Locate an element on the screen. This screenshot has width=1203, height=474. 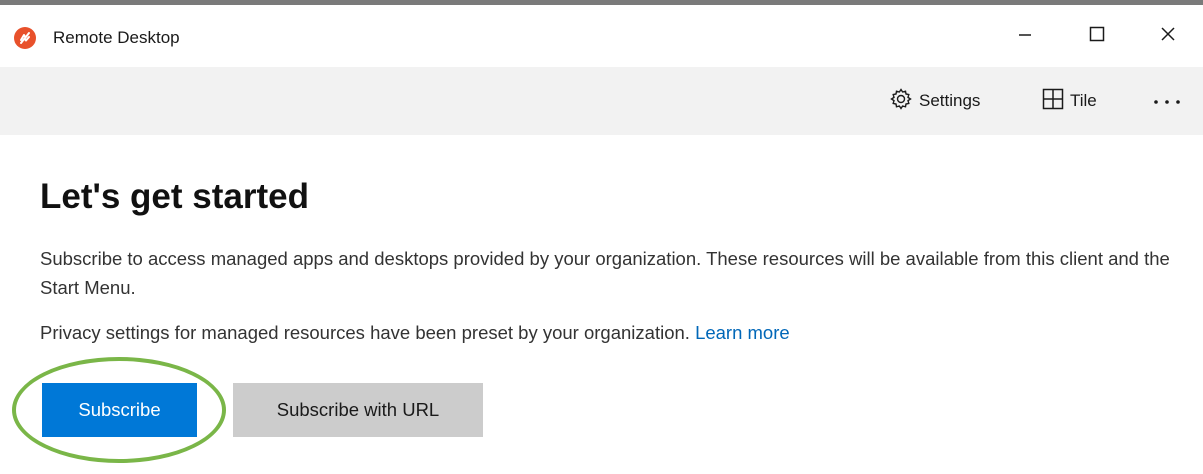
tile-view-button: Tile is located at coordinates (1069, 101).